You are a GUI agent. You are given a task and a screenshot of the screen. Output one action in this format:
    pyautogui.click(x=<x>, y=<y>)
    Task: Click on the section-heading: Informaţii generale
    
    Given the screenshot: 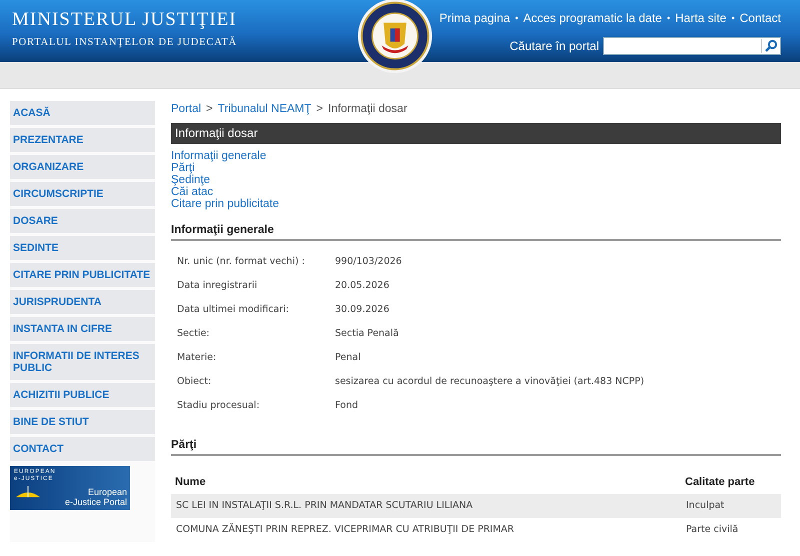 What is the action you would take?
    pyautogui.click(x=476, y=232)
    